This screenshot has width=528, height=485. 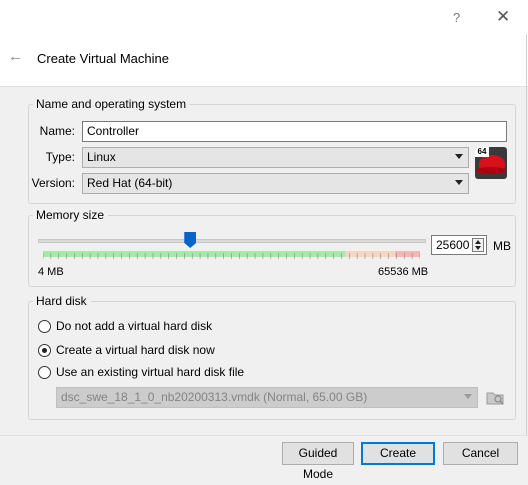 What do you see at coordinates (480, 453) in the screenshot?
I see `cancel-button: Cancel` at bounding box center [480, 453].